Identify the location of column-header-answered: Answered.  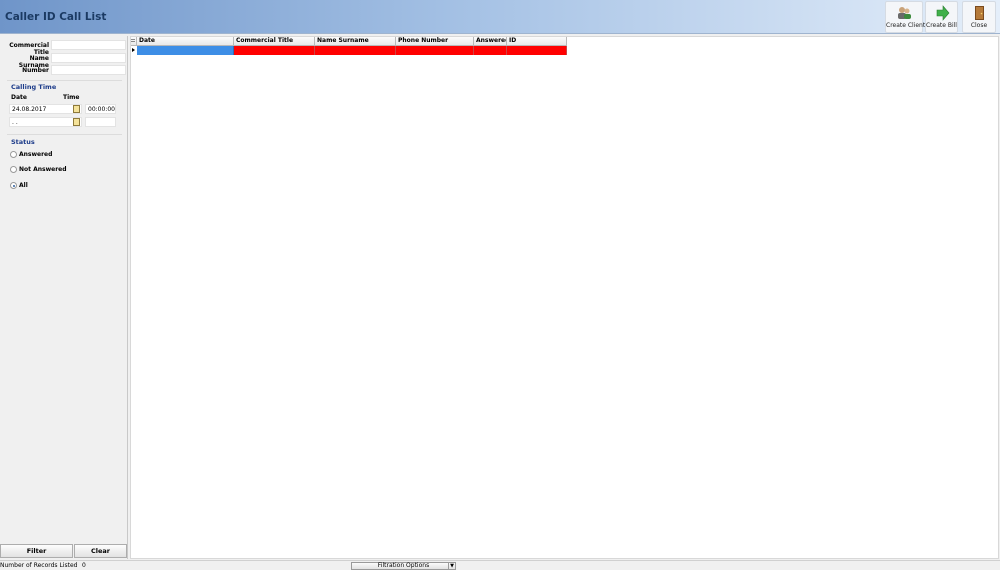
(490, 41).